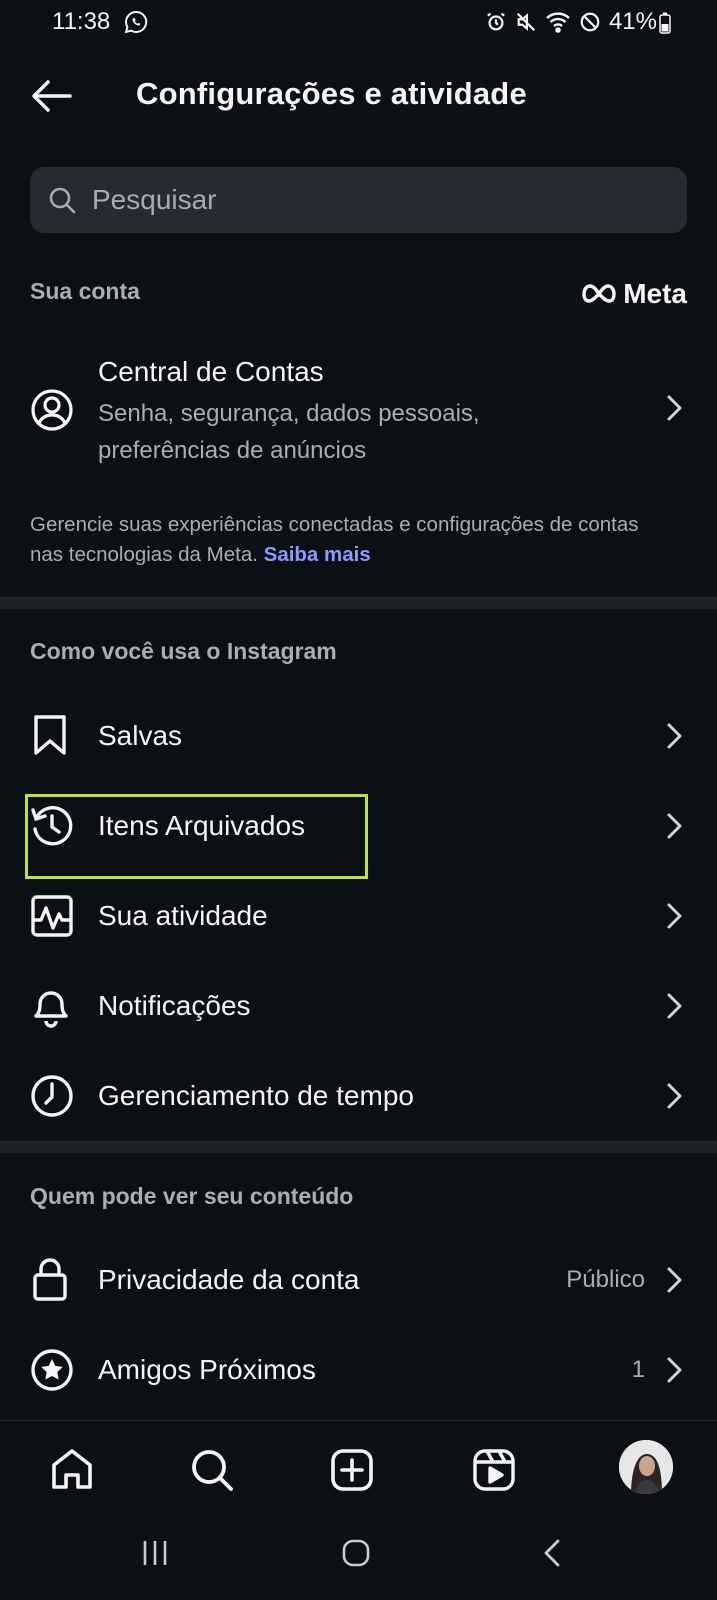 The image size is (717, 1600). I want to click on profile-avatar, so click(646, 1467).